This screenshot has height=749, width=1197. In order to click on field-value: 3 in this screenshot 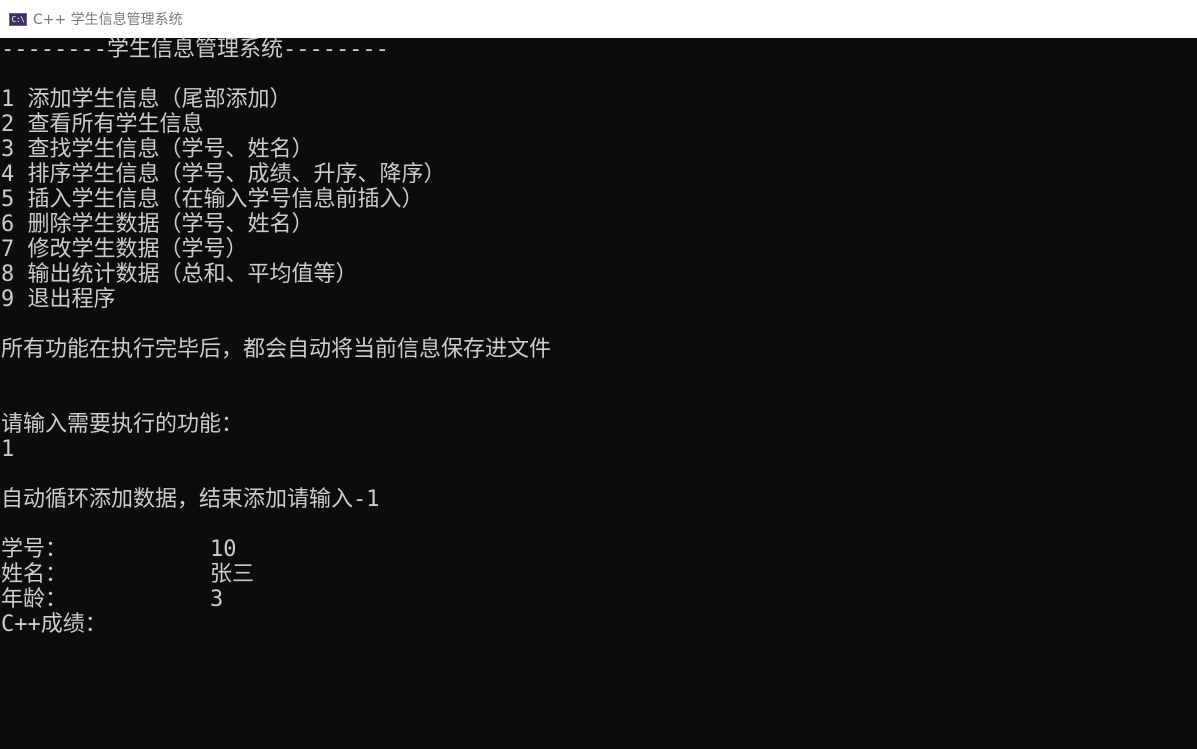, I will do `click(217, 599)`.